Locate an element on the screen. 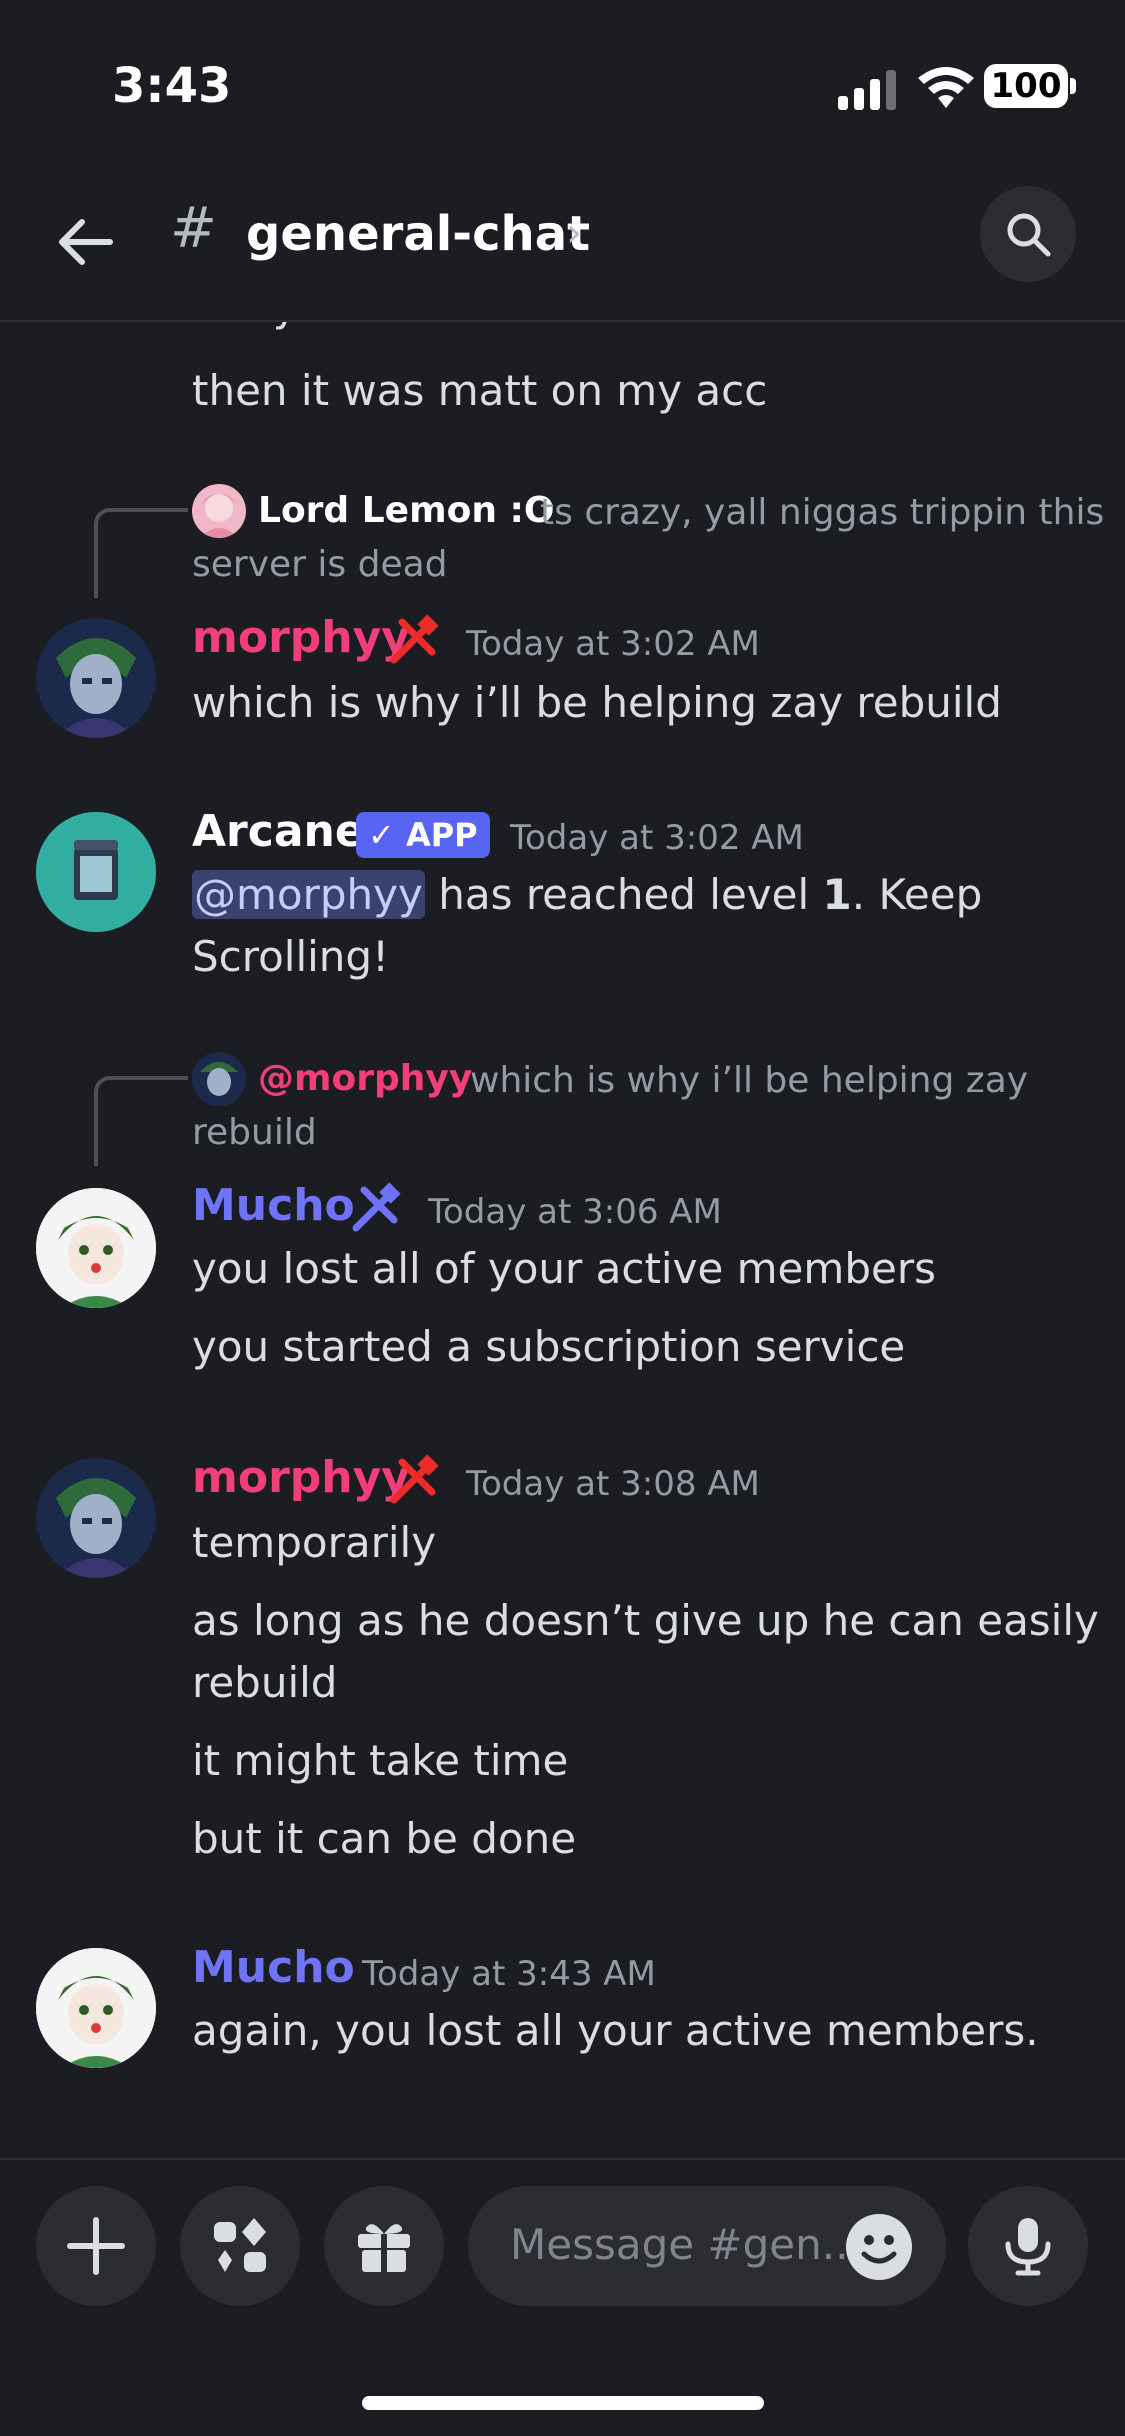 This screenshot has height=2436, width=1125. message-line: it might take time is located at coordinates (380, 1760).